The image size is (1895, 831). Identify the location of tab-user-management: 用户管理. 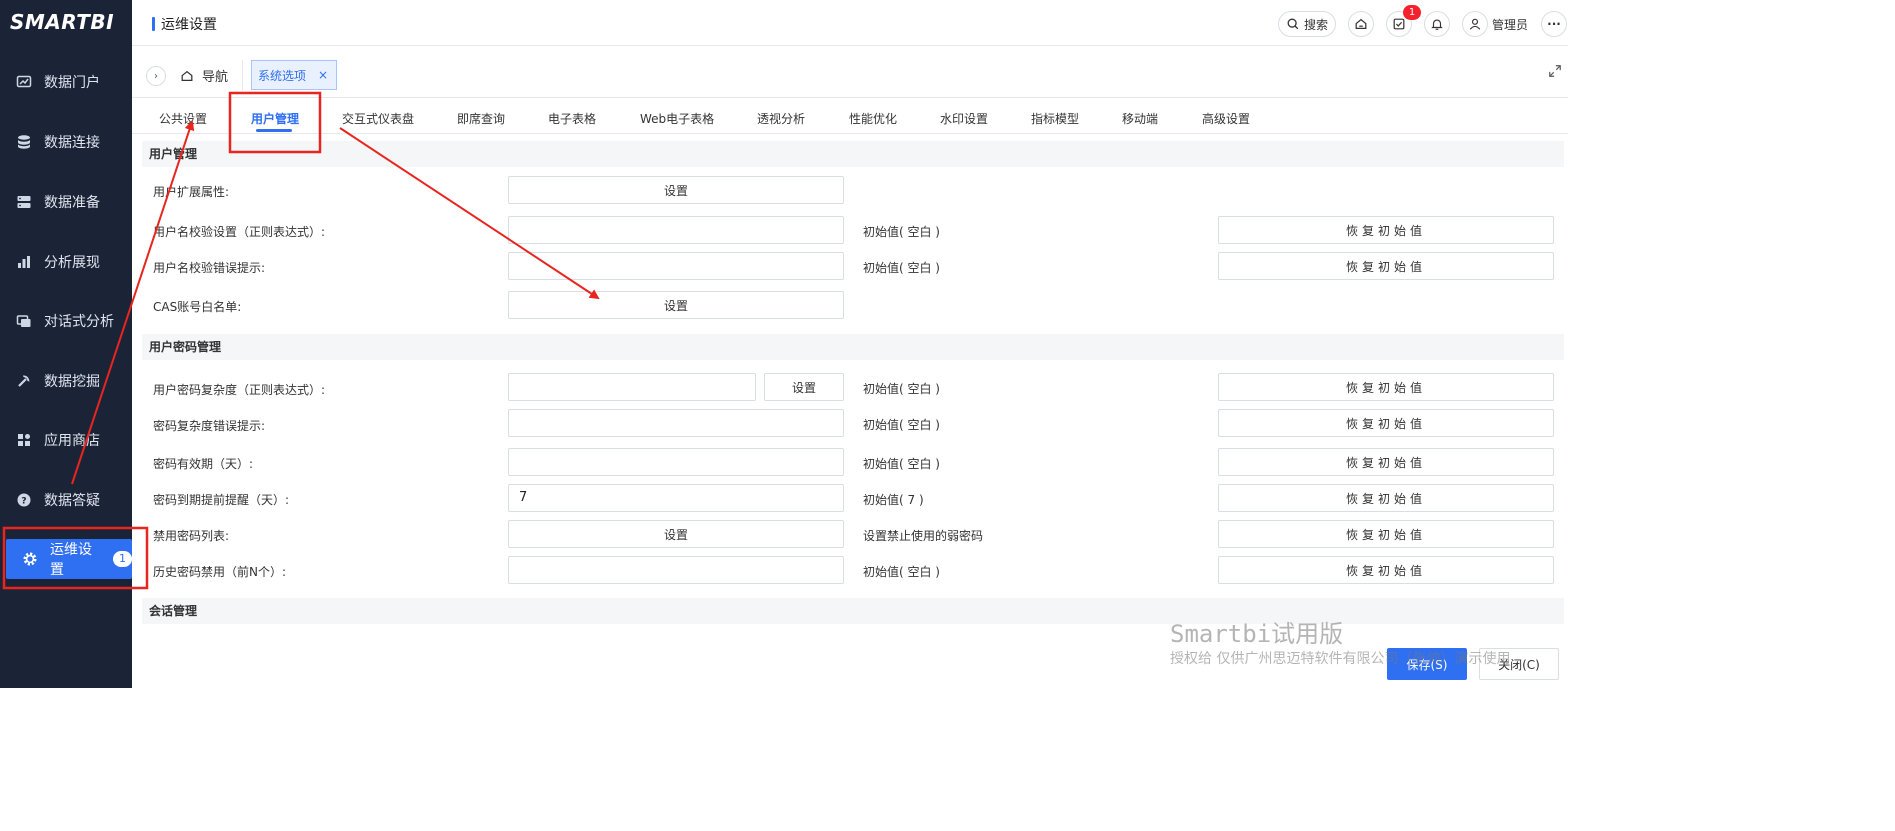
(275, 118).